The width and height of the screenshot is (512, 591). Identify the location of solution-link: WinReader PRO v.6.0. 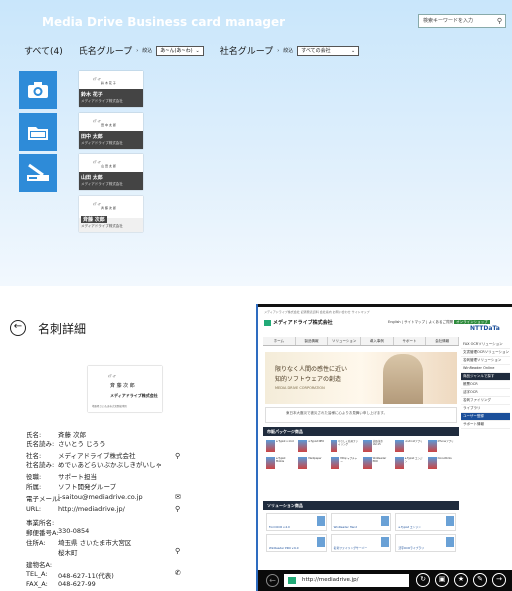
(284, 548).